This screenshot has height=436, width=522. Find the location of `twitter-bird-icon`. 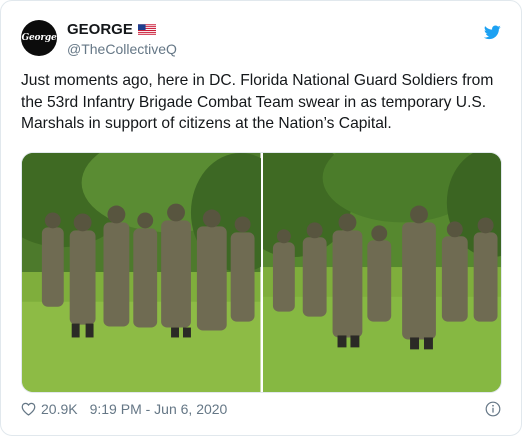

twitter-bird-icon is located at coordinates (492, 32).